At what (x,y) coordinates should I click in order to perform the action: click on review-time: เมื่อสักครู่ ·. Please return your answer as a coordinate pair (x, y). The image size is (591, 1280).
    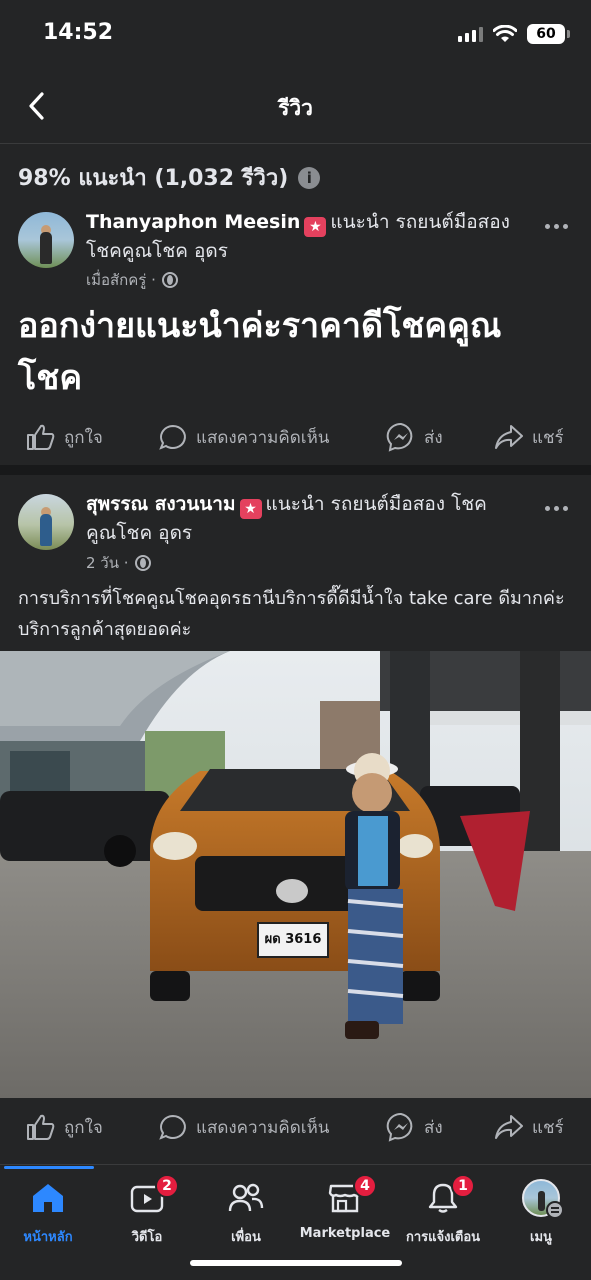
    Looking at the image, I should click on (121, 280).